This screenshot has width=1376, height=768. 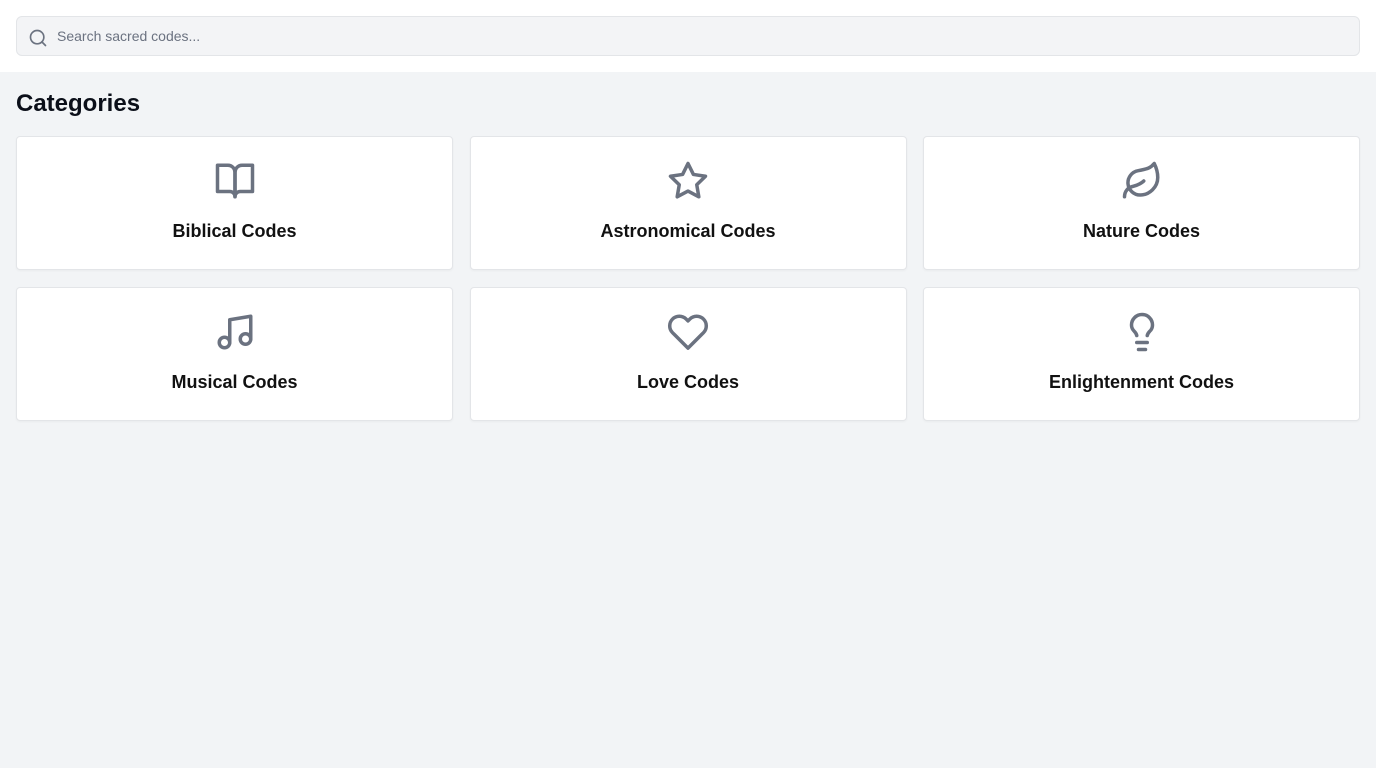 What do you see at coordinates (1141, 354) in the screenshot?
I see `category-card-enlightenment: Enlightenment Codes` at bounding box center [1141, 354].